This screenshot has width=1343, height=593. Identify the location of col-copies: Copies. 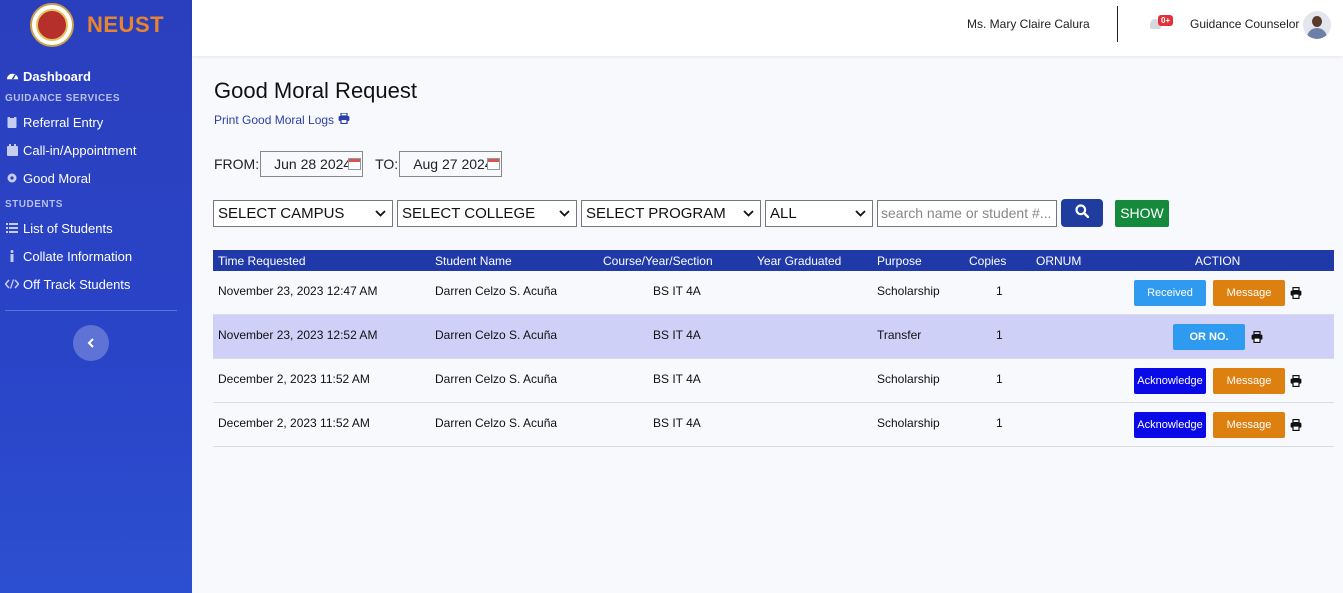
(987, 261).